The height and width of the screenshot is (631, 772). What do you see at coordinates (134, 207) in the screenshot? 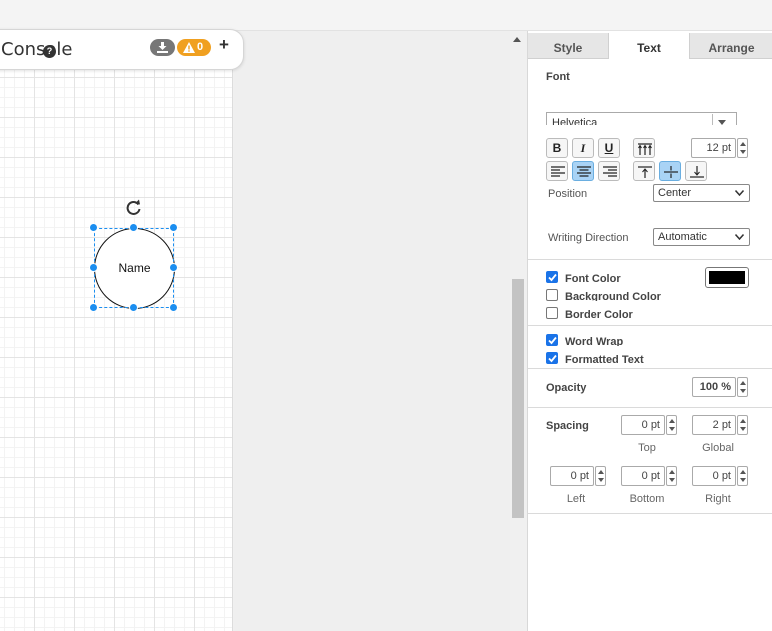
I see `rotate-icon` at bounding box center [134, 207].